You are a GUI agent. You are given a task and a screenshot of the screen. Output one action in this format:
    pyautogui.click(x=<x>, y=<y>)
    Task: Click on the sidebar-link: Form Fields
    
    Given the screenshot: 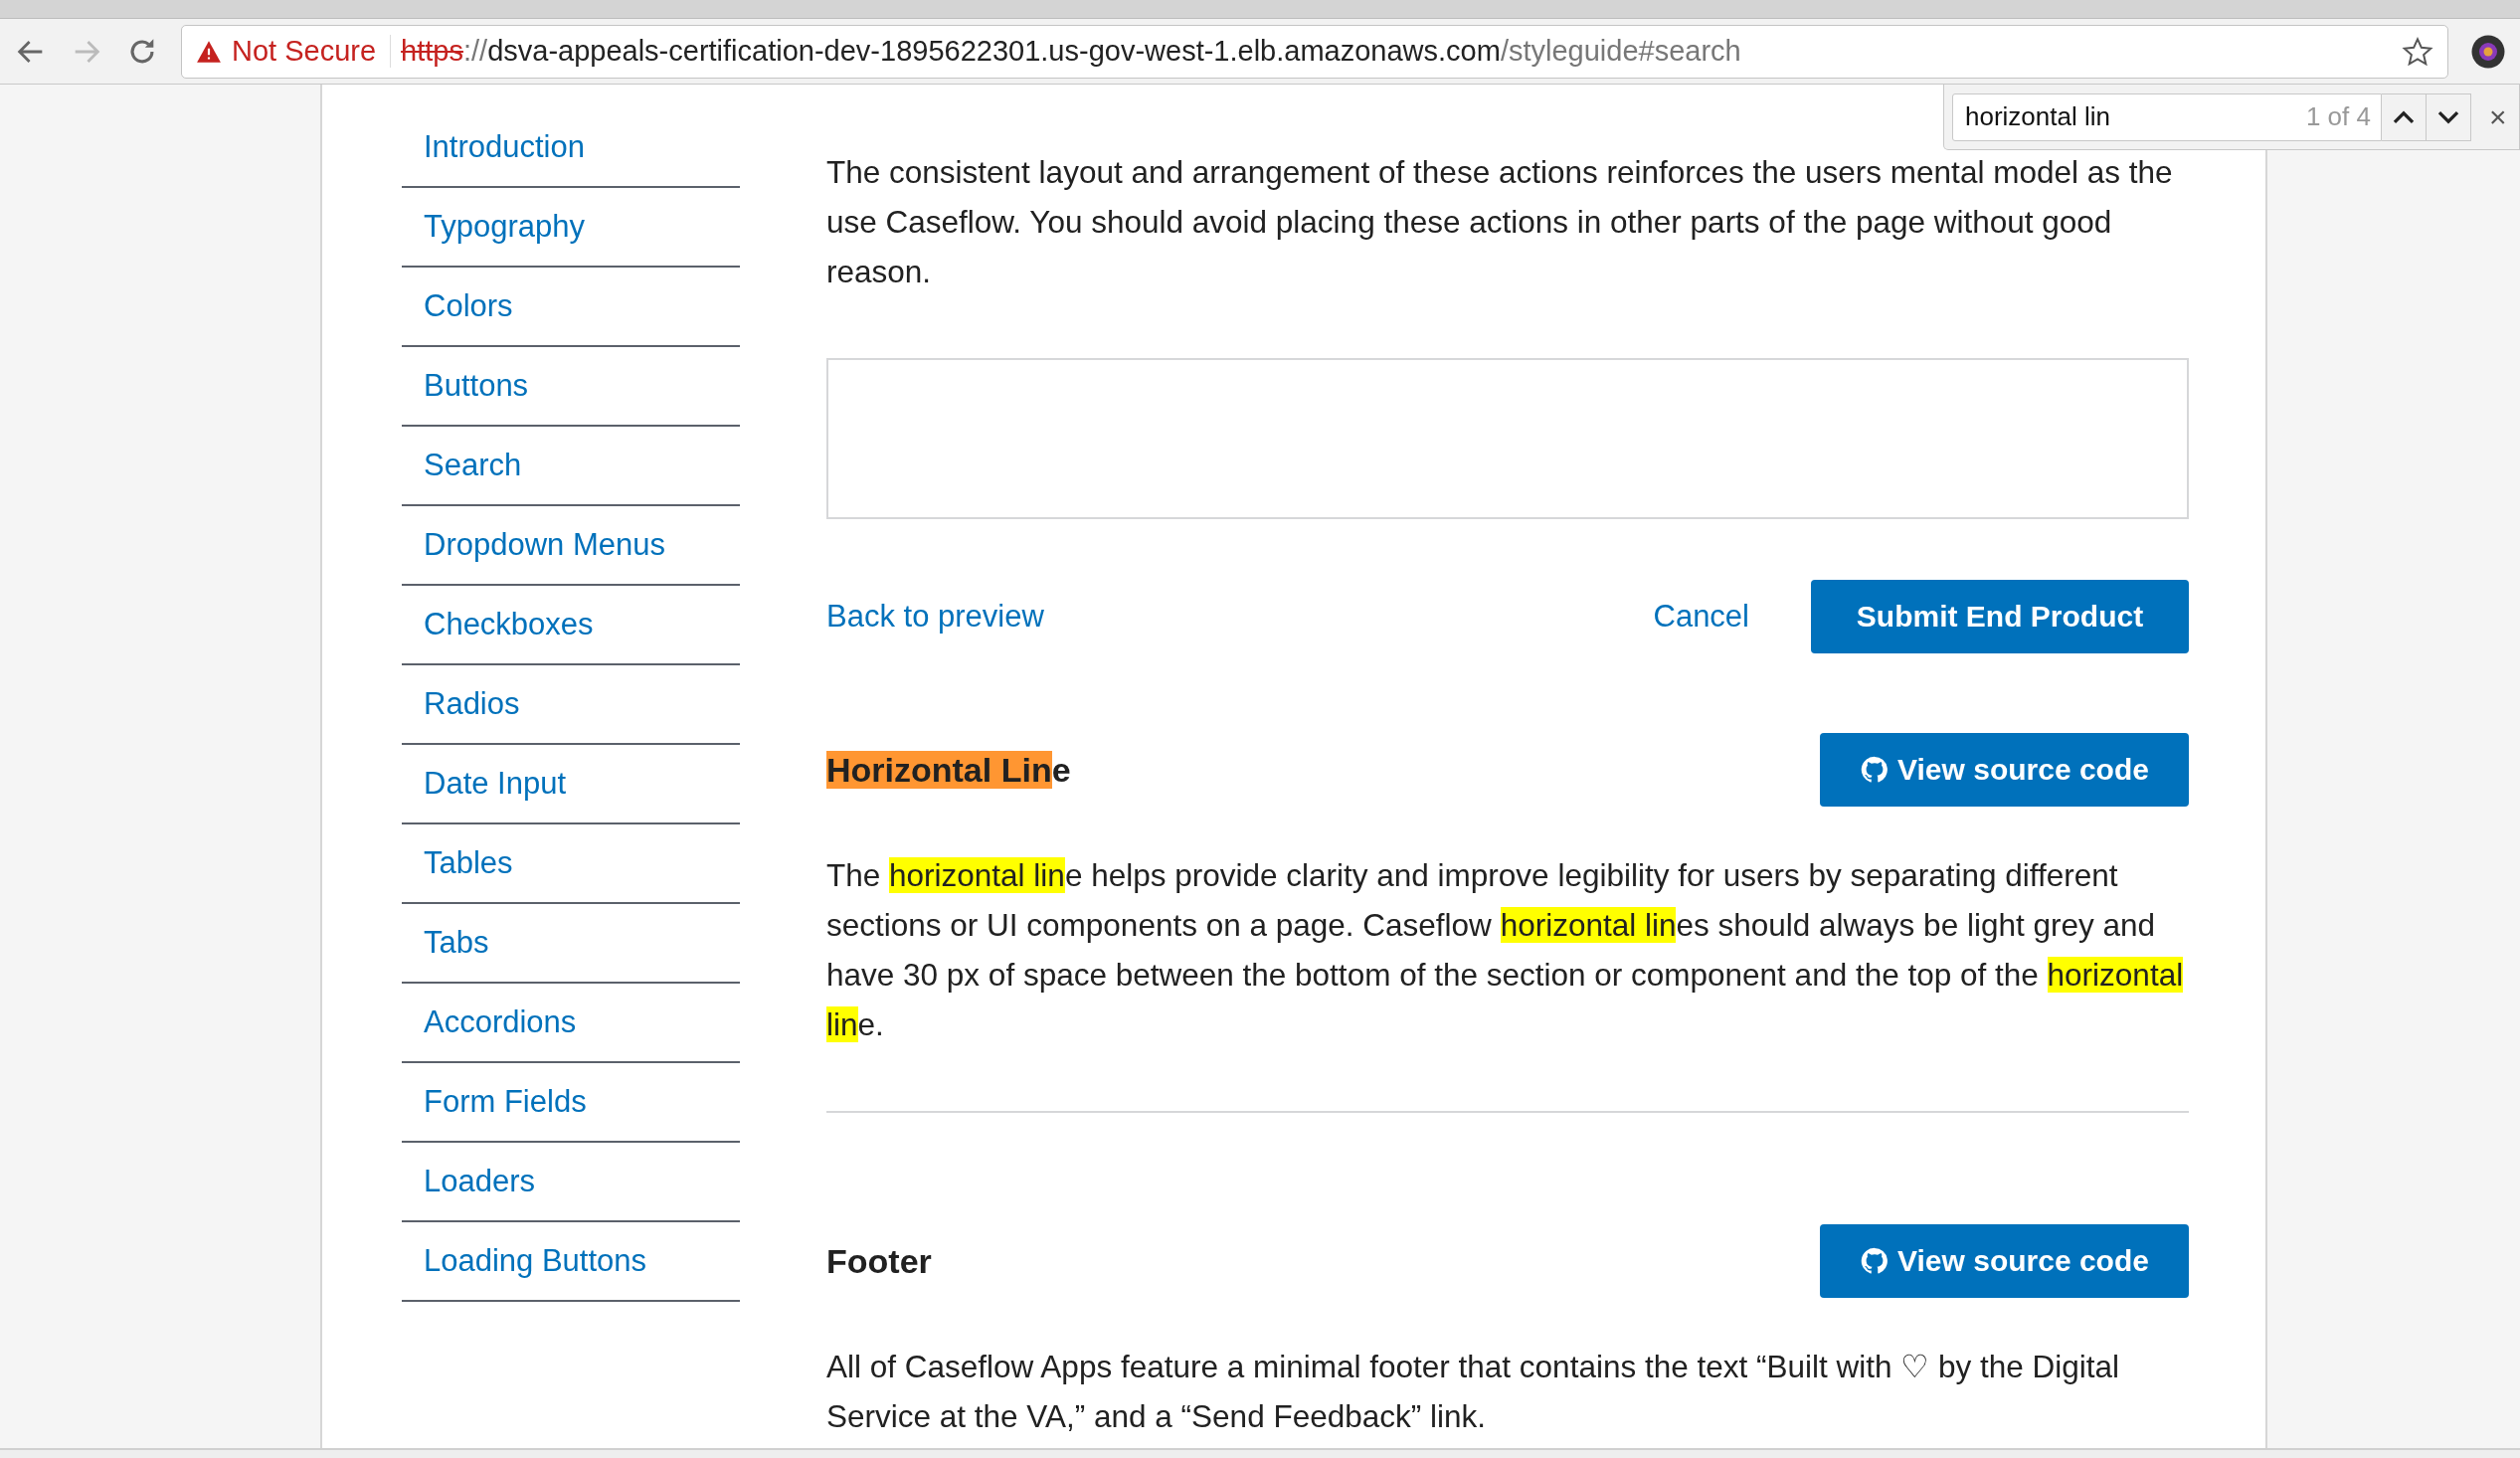 What is the action you would take?
    pyautogui.click(x=571, y=1103)
    